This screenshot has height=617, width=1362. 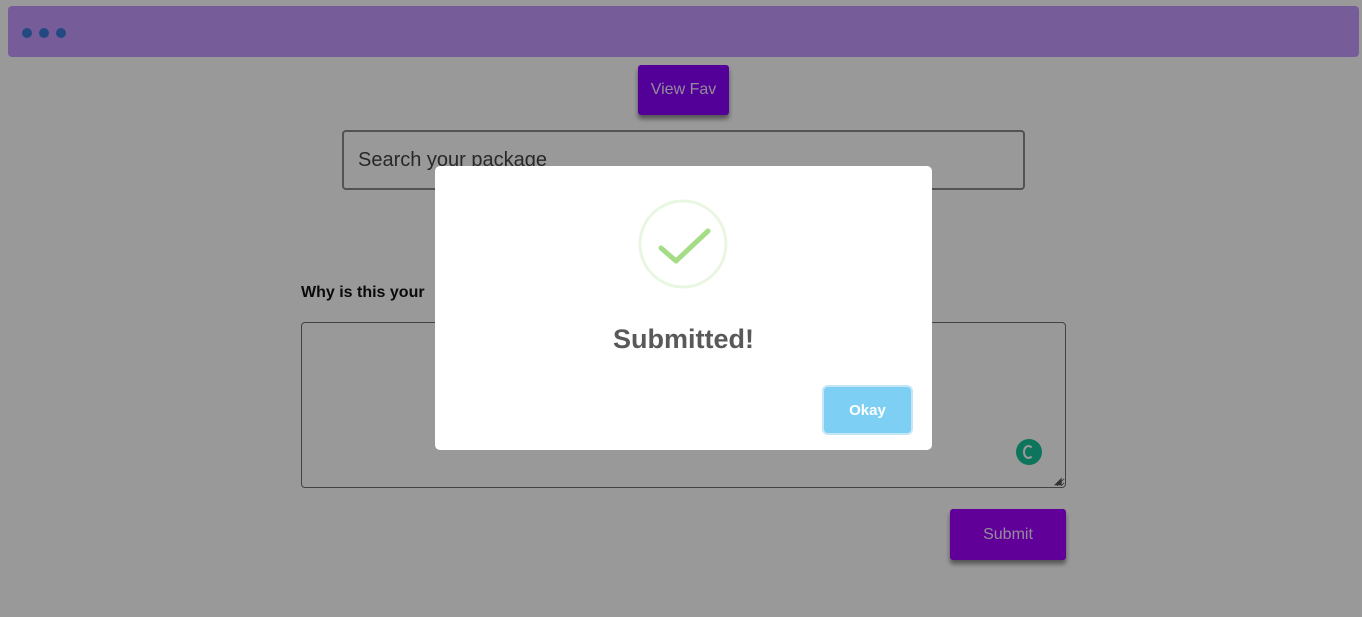 What do you see at coordinates (683, 244) in the screenshot?
I see `success-check-icon` at bounding box center [683, 244].